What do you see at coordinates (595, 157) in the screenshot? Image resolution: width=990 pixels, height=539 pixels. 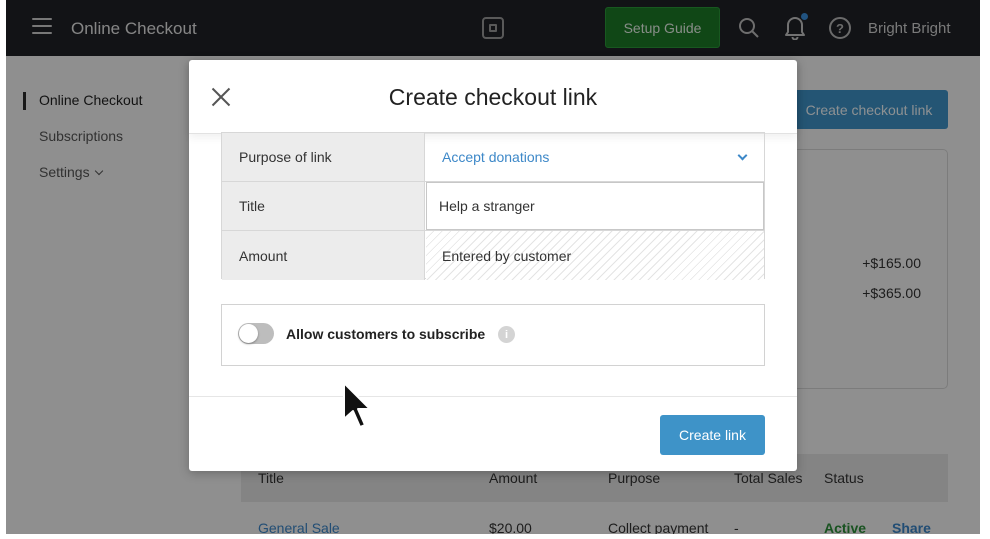 I see `purpose-select: Accept donations` at bounding box center [595, 157].